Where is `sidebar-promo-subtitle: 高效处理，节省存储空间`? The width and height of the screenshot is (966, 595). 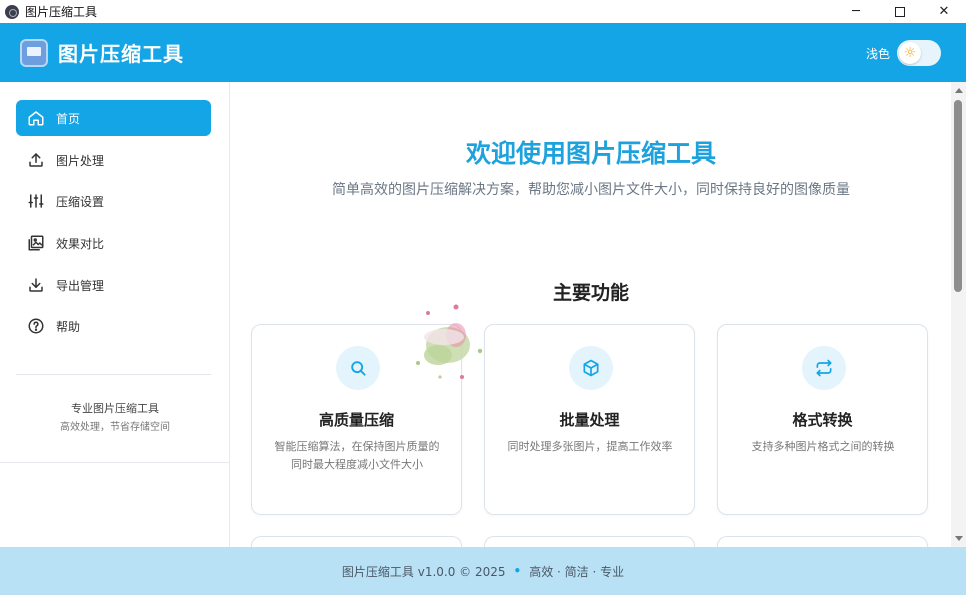 sidebar-promo-subtitle: 高效处理，节省存储空间 is located at coordinates (115, 427).